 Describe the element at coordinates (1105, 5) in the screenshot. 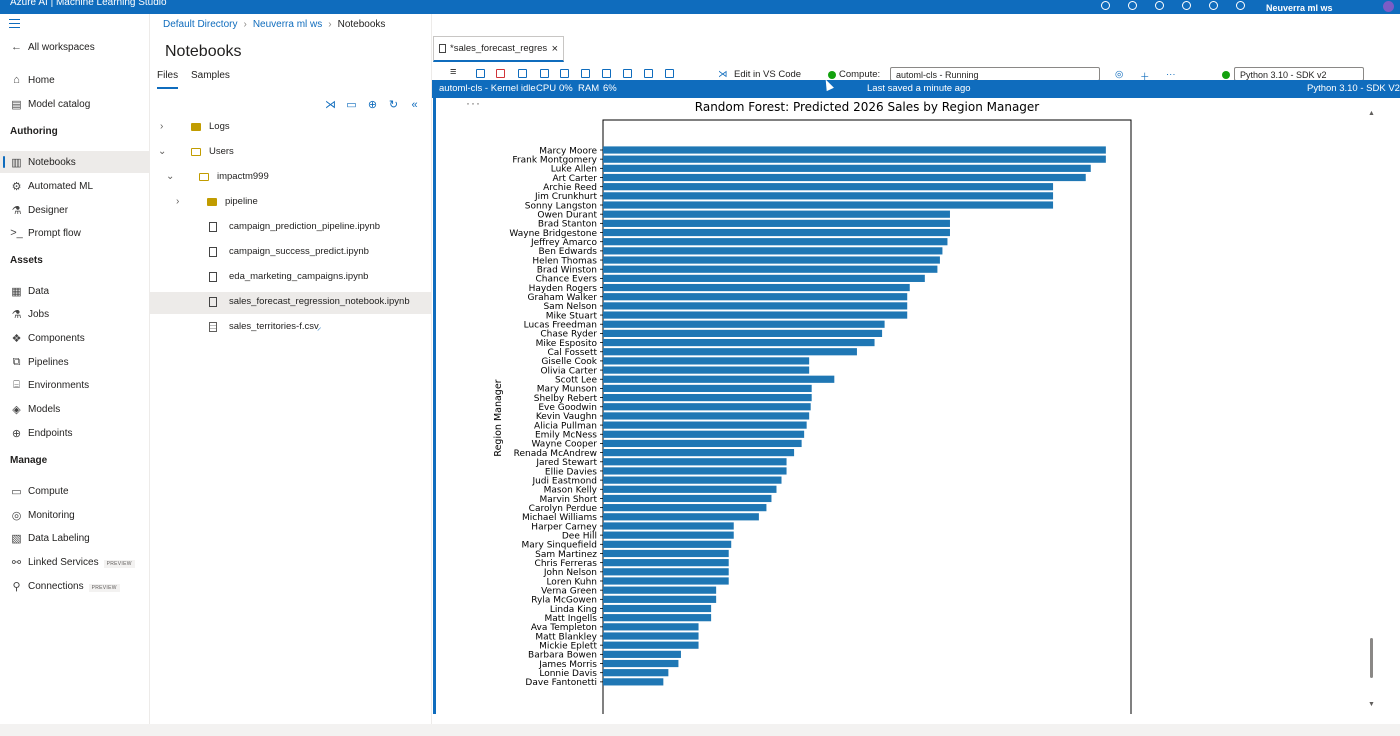

I see `help-icon` at that location.